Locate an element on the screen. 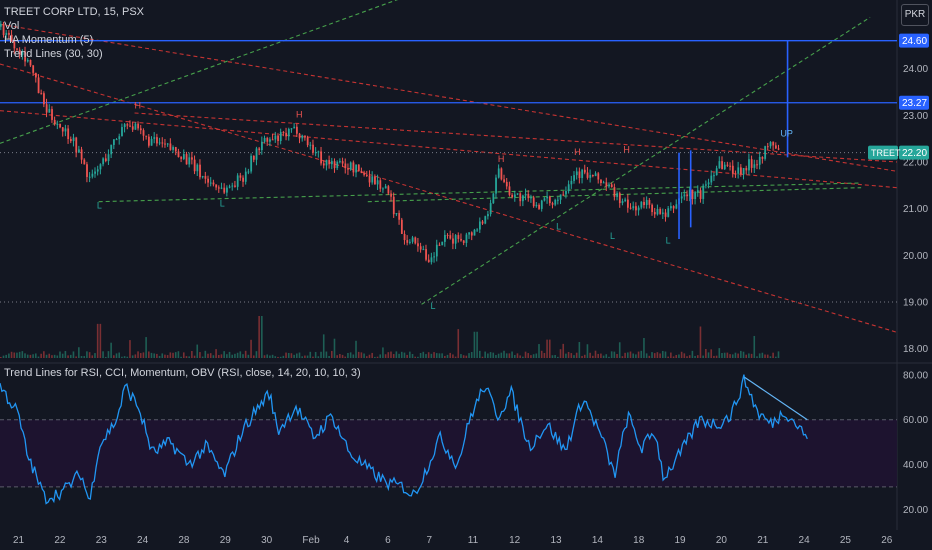 Image resolution: width=932 pixels, height=550 pixels. time-axis-tick: 20 is located at coordinates (722, 540).